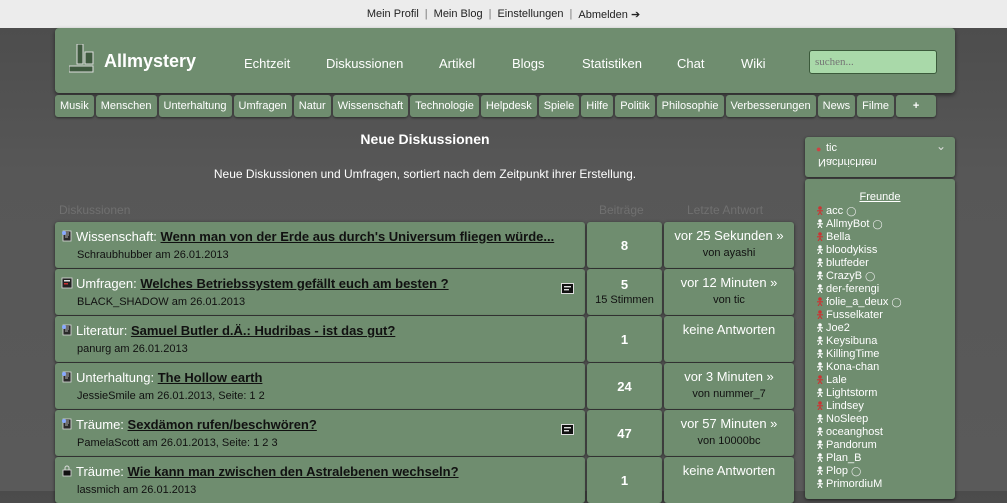 This screenshot has height=503, width=1007. Describe the element at coordinates (729, 282) in the screenshot. I see `last-reply-time: vor 12 Minuten »` at that location.